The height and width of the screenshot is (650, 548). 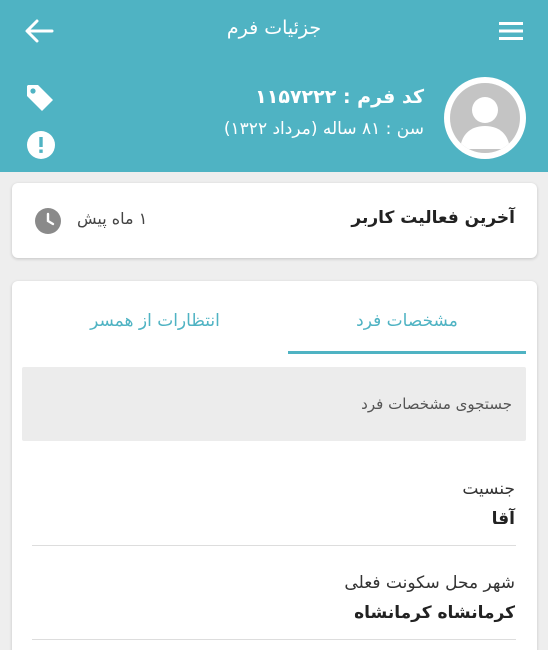 What do you see at coordinates (488, 489) in the screenshot?
I see `field-label-gender: جنسیت` at bounding box center [488, 489].